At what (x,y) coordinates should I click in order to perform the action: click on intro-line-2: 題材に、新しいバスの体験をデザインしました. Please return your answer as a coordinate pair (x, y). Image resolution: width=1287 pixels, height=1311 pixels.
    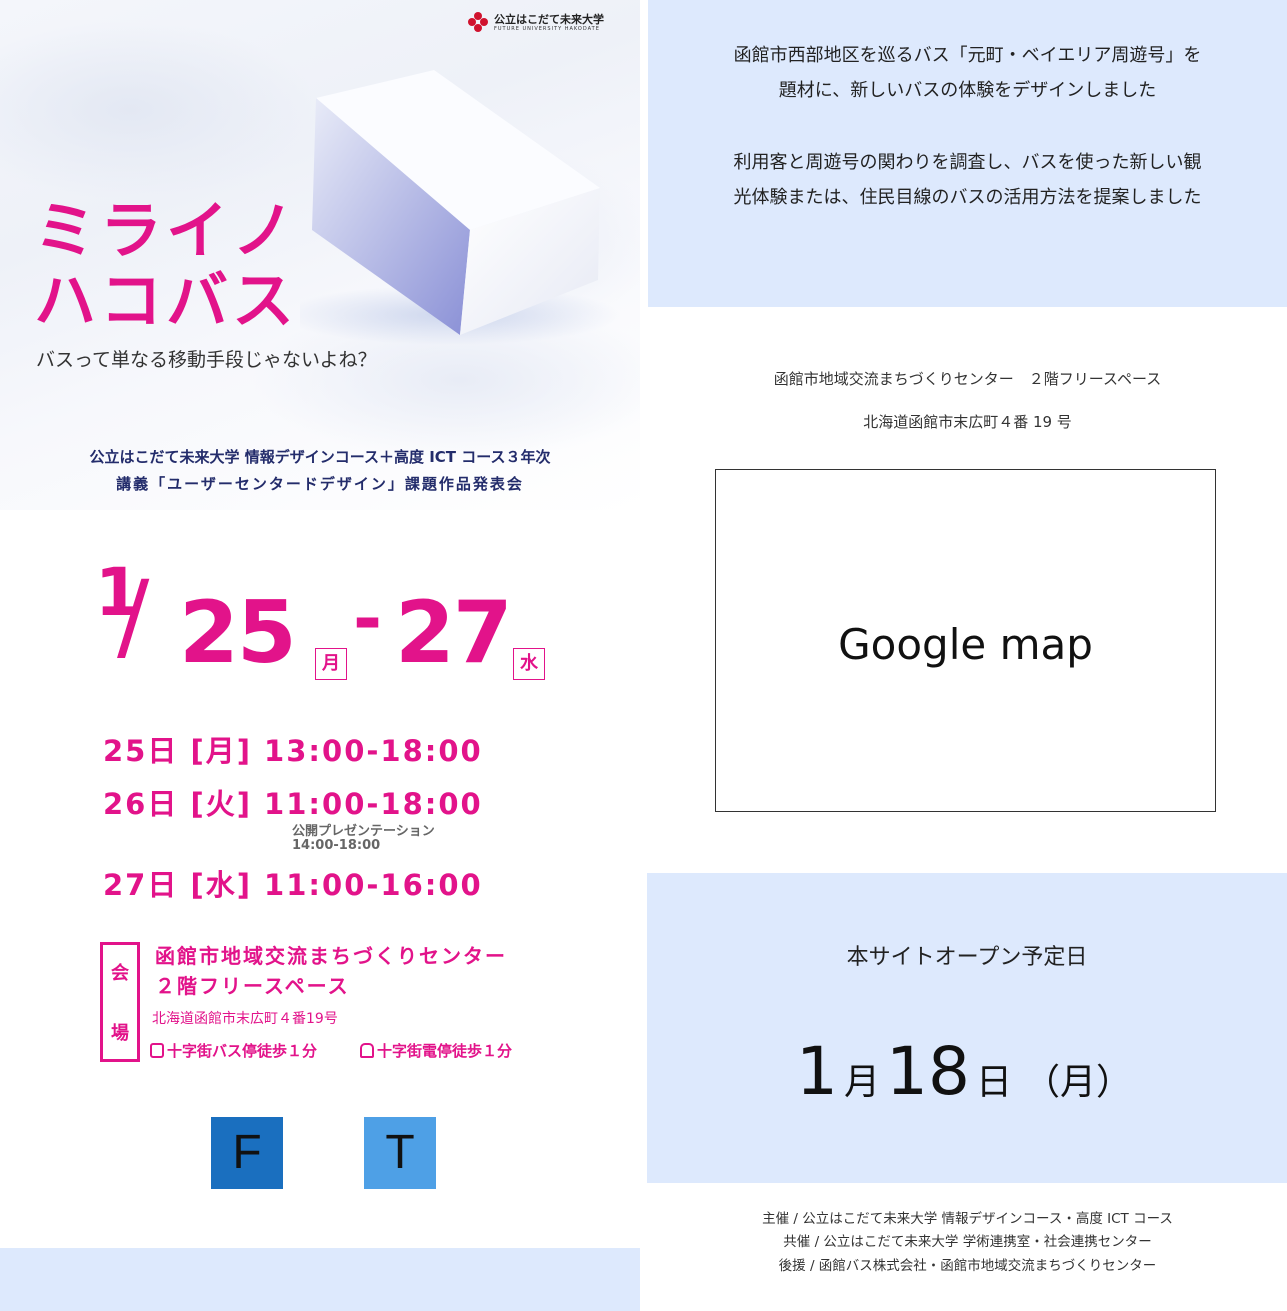
    Looking at the image, I should click on (967, 90).